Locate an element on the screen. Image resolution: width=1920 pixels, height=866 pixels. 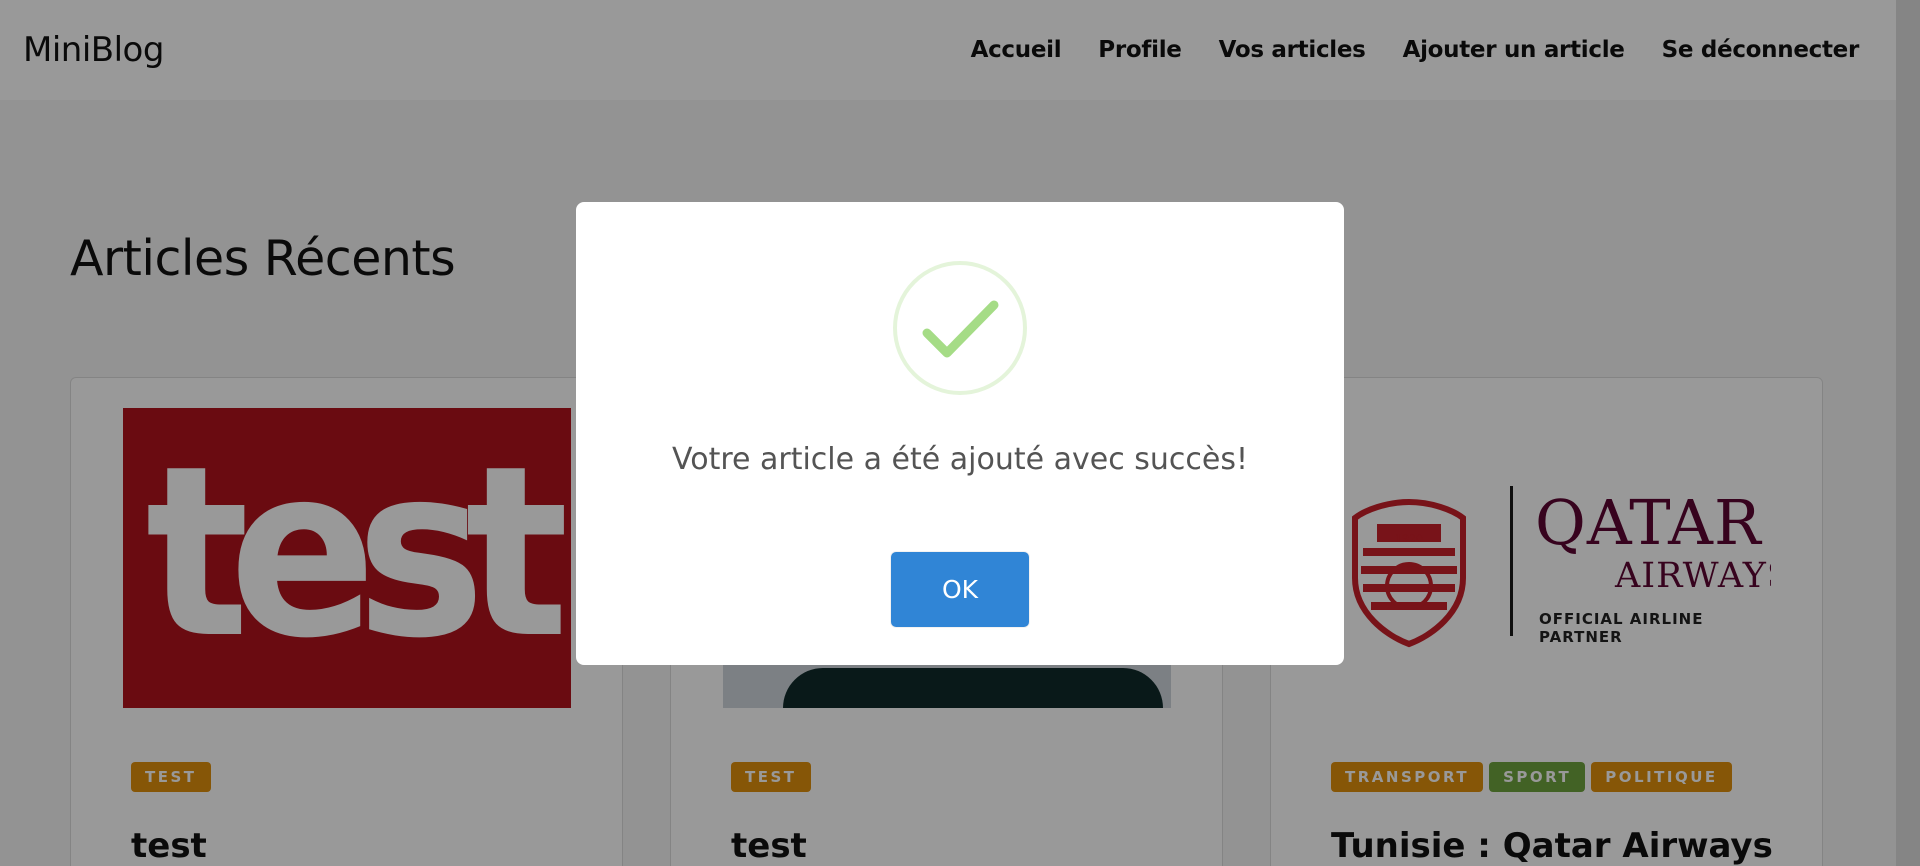
success-check-icon is located at coordinates (960, 328).